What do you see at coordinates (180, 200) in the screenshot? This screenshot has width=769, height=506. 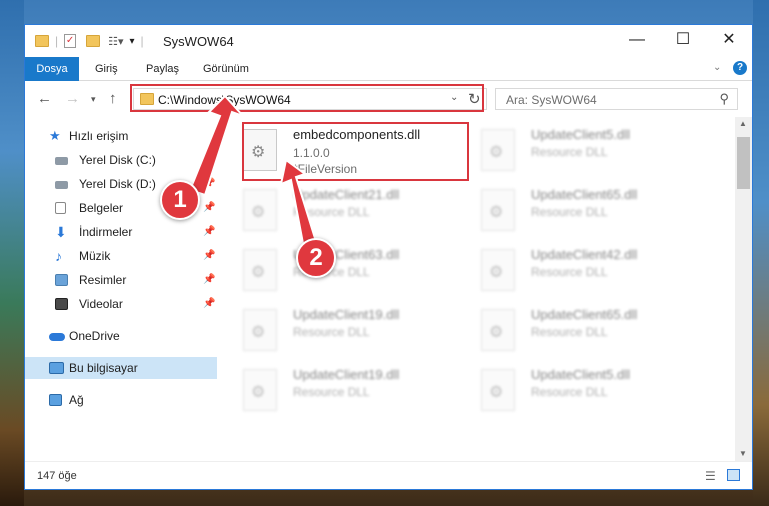 I see `step-marker-1: 1` at bounding box center [180, 200].